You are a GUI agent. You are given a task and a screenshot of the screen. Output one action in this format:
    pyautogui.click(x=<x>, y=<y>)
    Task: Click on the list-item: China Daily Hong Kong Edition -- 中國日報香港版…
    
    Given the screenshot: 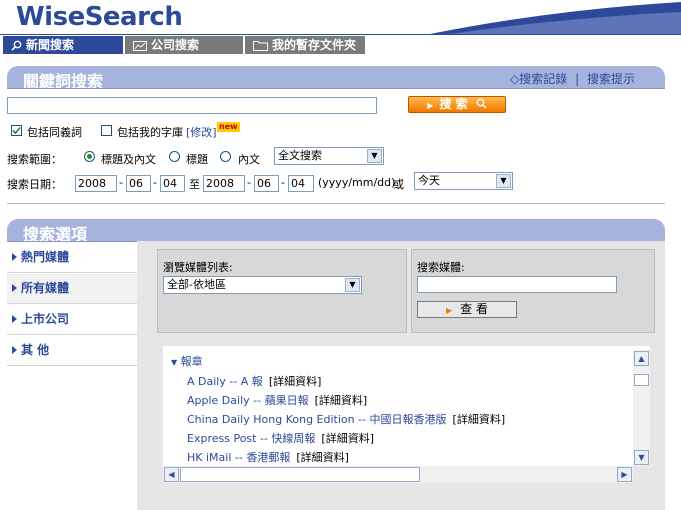 What is the action you would take?
    pyautogui.click(x=346, y=419)
    